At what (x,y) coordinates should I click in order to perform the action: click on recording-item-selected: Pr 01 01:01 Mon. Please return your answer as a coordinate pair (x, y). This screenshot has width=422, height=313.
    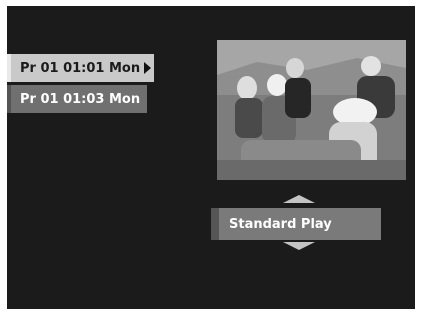
    Looking at the image, I should click on (80, 68).